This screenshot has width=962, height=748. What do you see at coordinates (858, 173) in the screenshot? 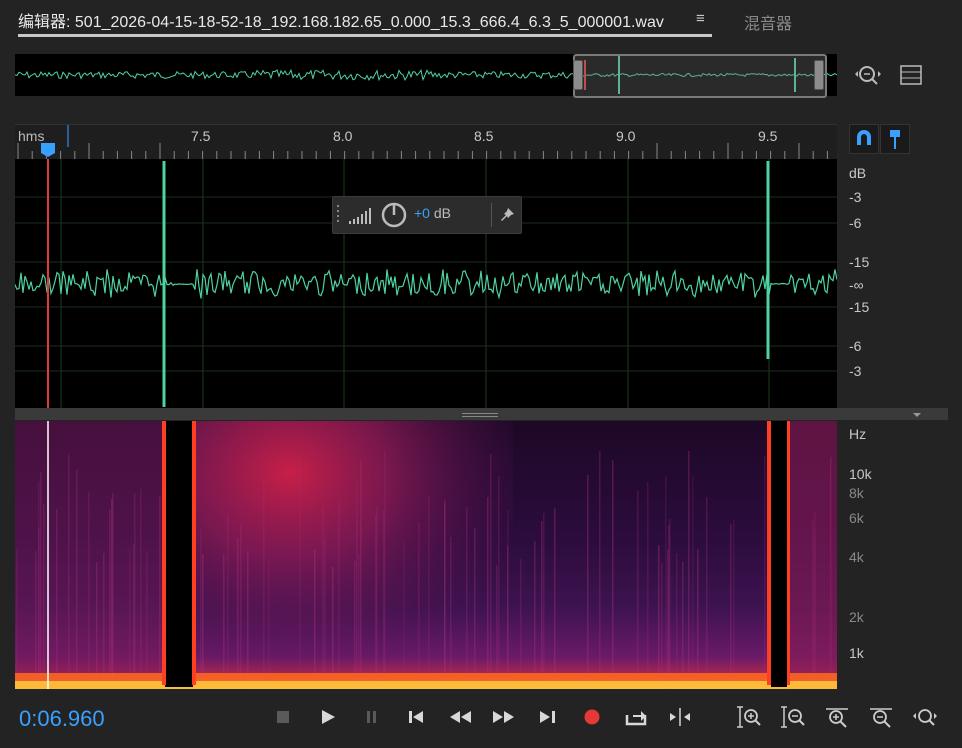
I see `db-unit-label: dB` at bounding box center [858, 173].